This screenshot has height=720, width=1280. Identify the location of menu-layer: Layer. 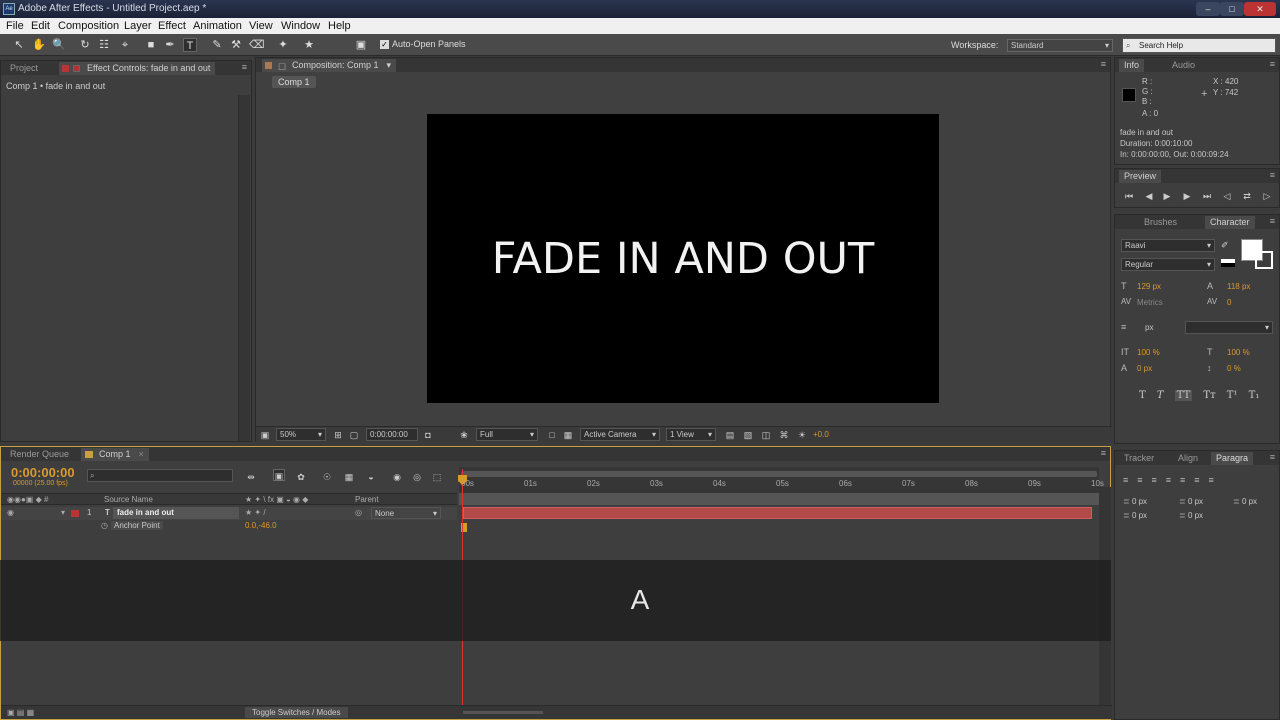
(138, 26).